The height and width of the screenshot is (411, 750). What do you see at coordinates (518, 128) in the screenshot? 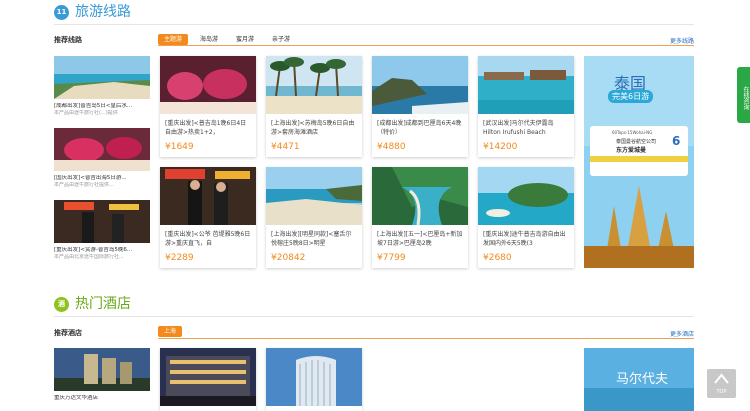
I see `route-card-title: [武汉出发]马尔代夫伊露岛 Hilton Irufushi Beach` at bounding box center [518, 128].